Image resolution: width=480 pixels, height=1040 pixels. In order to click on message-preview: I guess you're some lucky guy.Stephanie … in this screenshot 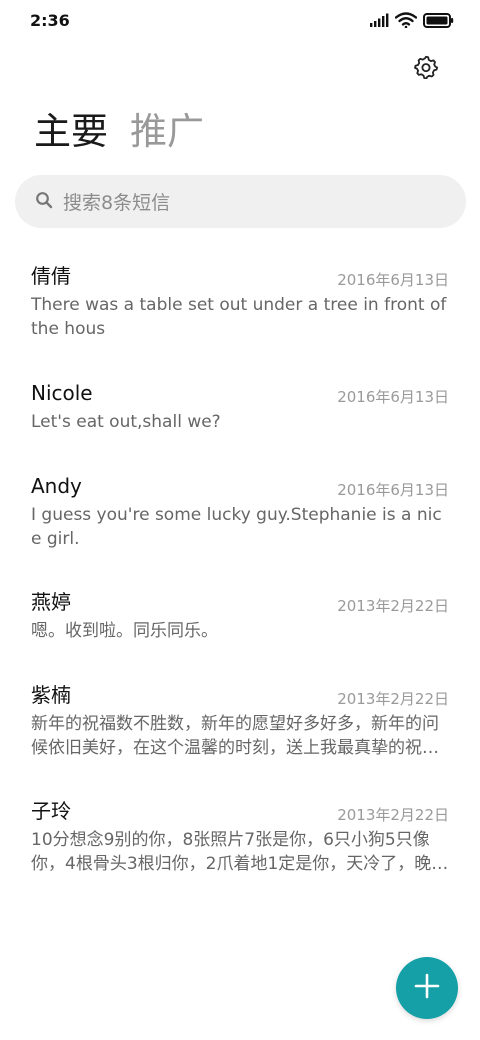, I will do `click(236, 527)`.